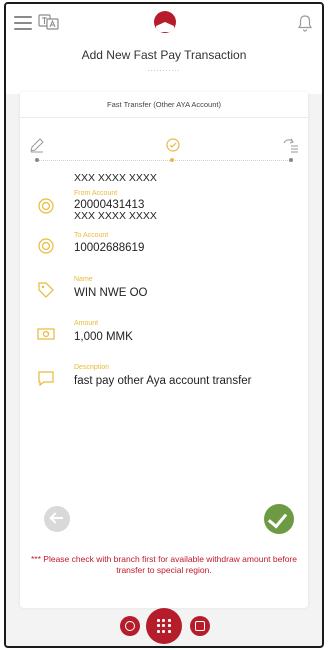  What do you see at coordinates (91, 235) in the screenshot?
I see `to-account-label: To Account` at bounding box center [91, 235].